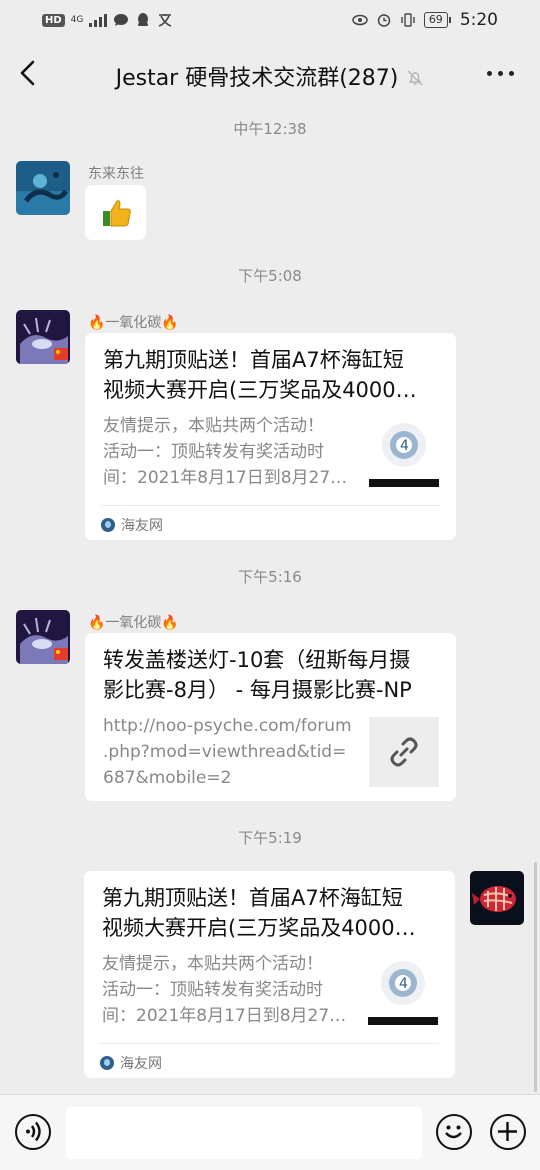 This screenshot has height=1170, width=540. What do you see at coordinates (415, 78) in the screenshot?
I see `bell-off-icon` at bounding box center [415, 78].